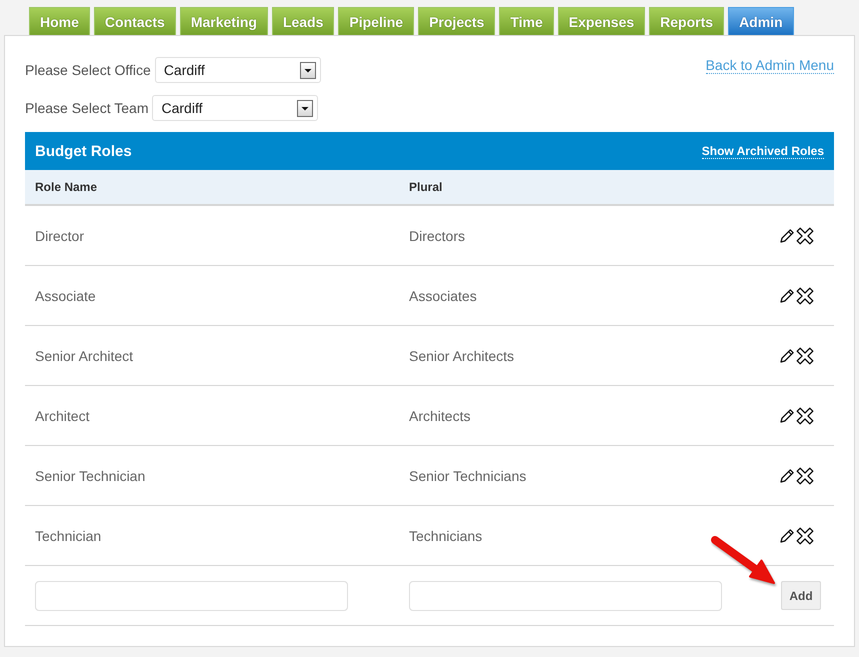 The height and width of the screenshot is (657, 859). What do you see at coordinates (437, 236) in the screenshot?
I see `table-cell: Directors` at bounding box center [437, 236].